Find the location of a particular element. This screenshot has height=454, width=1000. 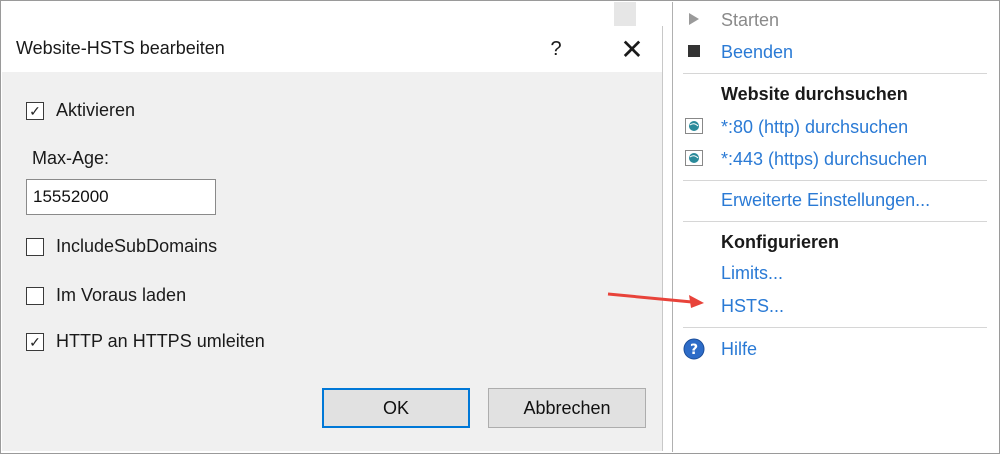

redirect-label: HTTP an HTTPS umleiten is located at coordinates (160, 341).